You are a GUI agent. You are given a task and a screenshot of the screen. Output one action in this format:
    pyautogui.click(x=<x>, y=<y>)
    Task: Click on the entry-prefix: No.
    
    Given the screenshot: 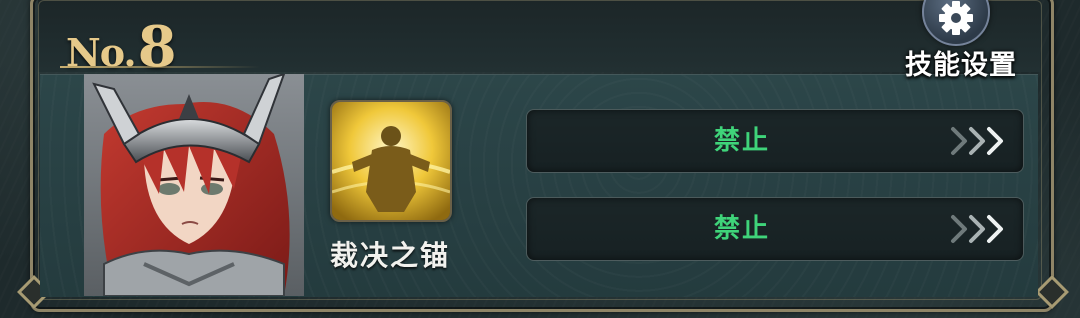 What is the action you would take?
    pyautogui.click(x=101, y=52)
    